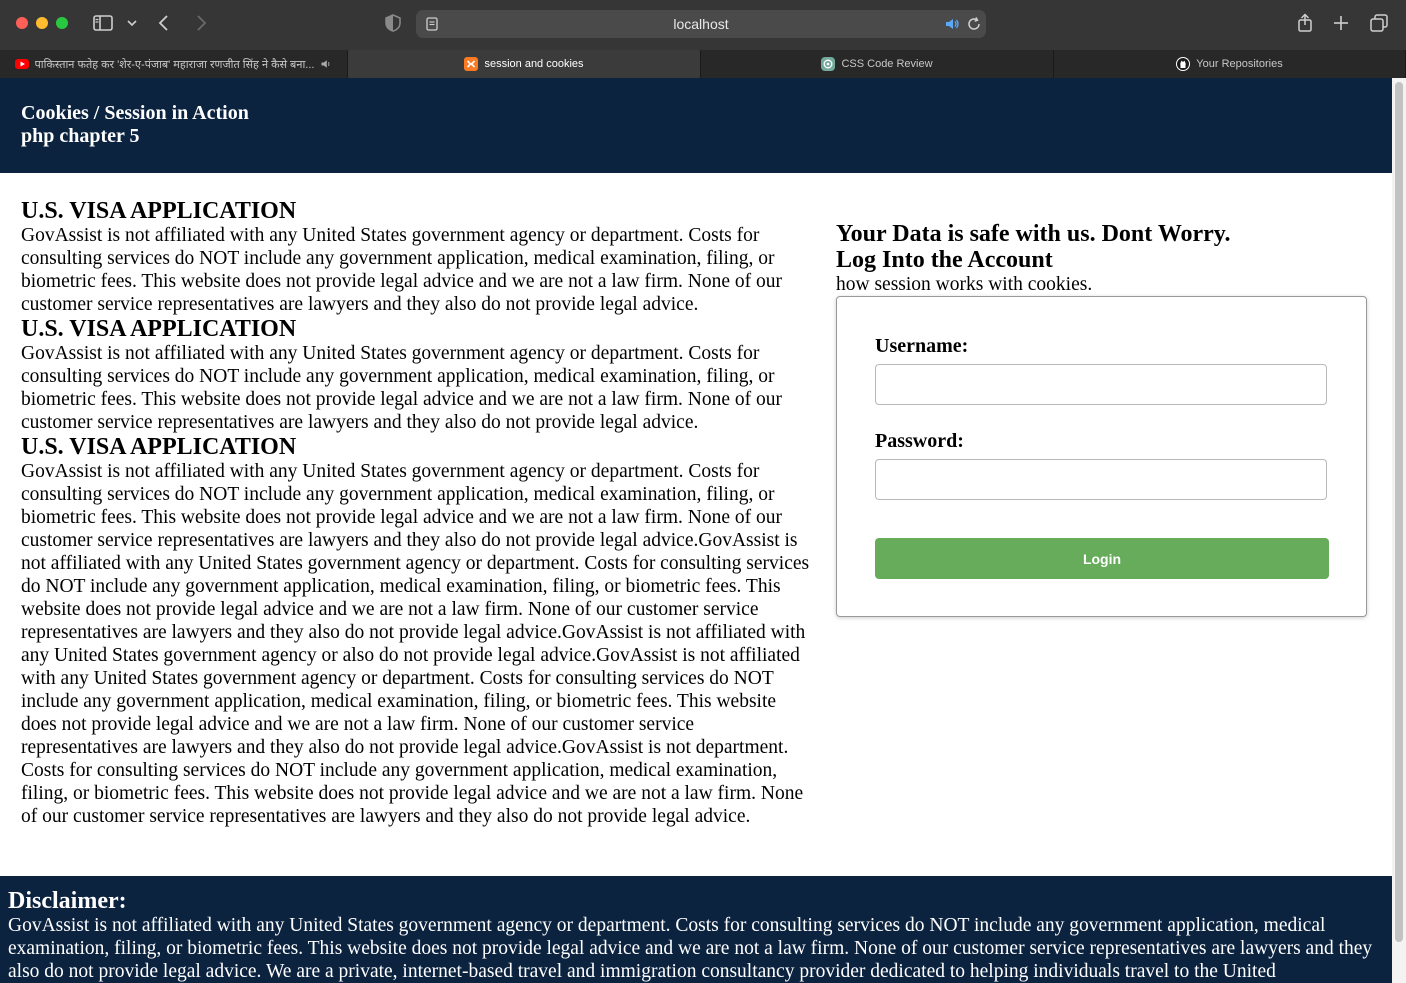 The width and height of the screenshot is (1406, 983). What do you see at coordinates (1379, 23) in the screenshot?
I see `tab-overview-icon` at bounding box center [1379, 23].